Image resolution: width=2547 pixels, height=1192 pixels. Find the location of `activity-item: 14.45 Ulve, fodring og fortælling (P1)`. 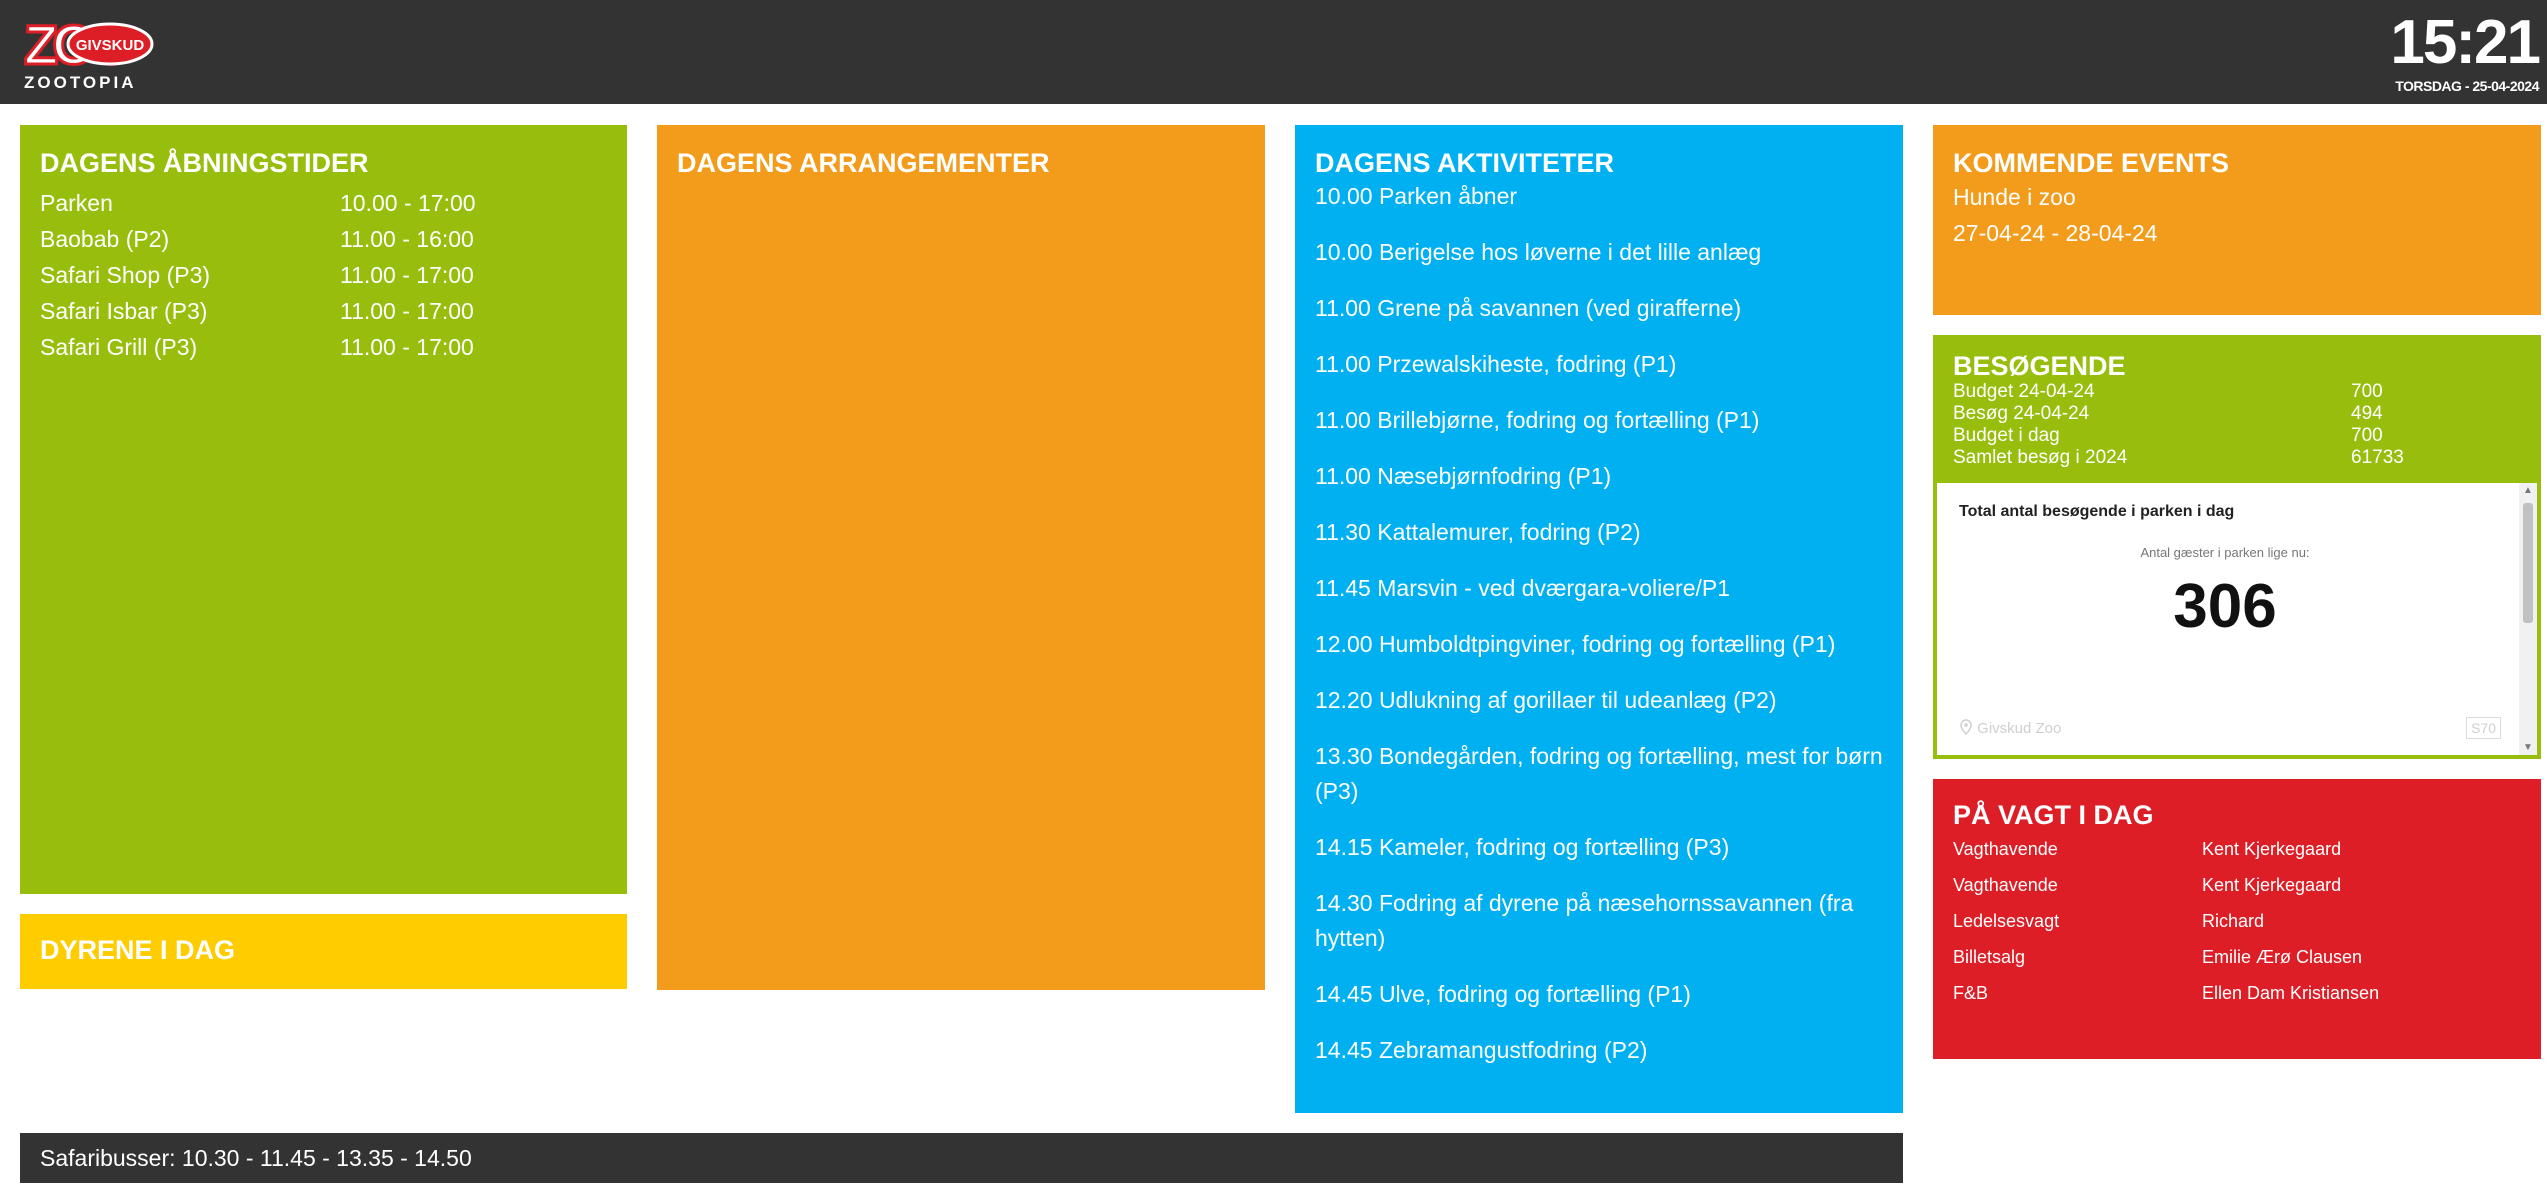

activity-item: 14.45 Ulve, fodring og fortælling (P1) is located at coordinates (1503, 994).